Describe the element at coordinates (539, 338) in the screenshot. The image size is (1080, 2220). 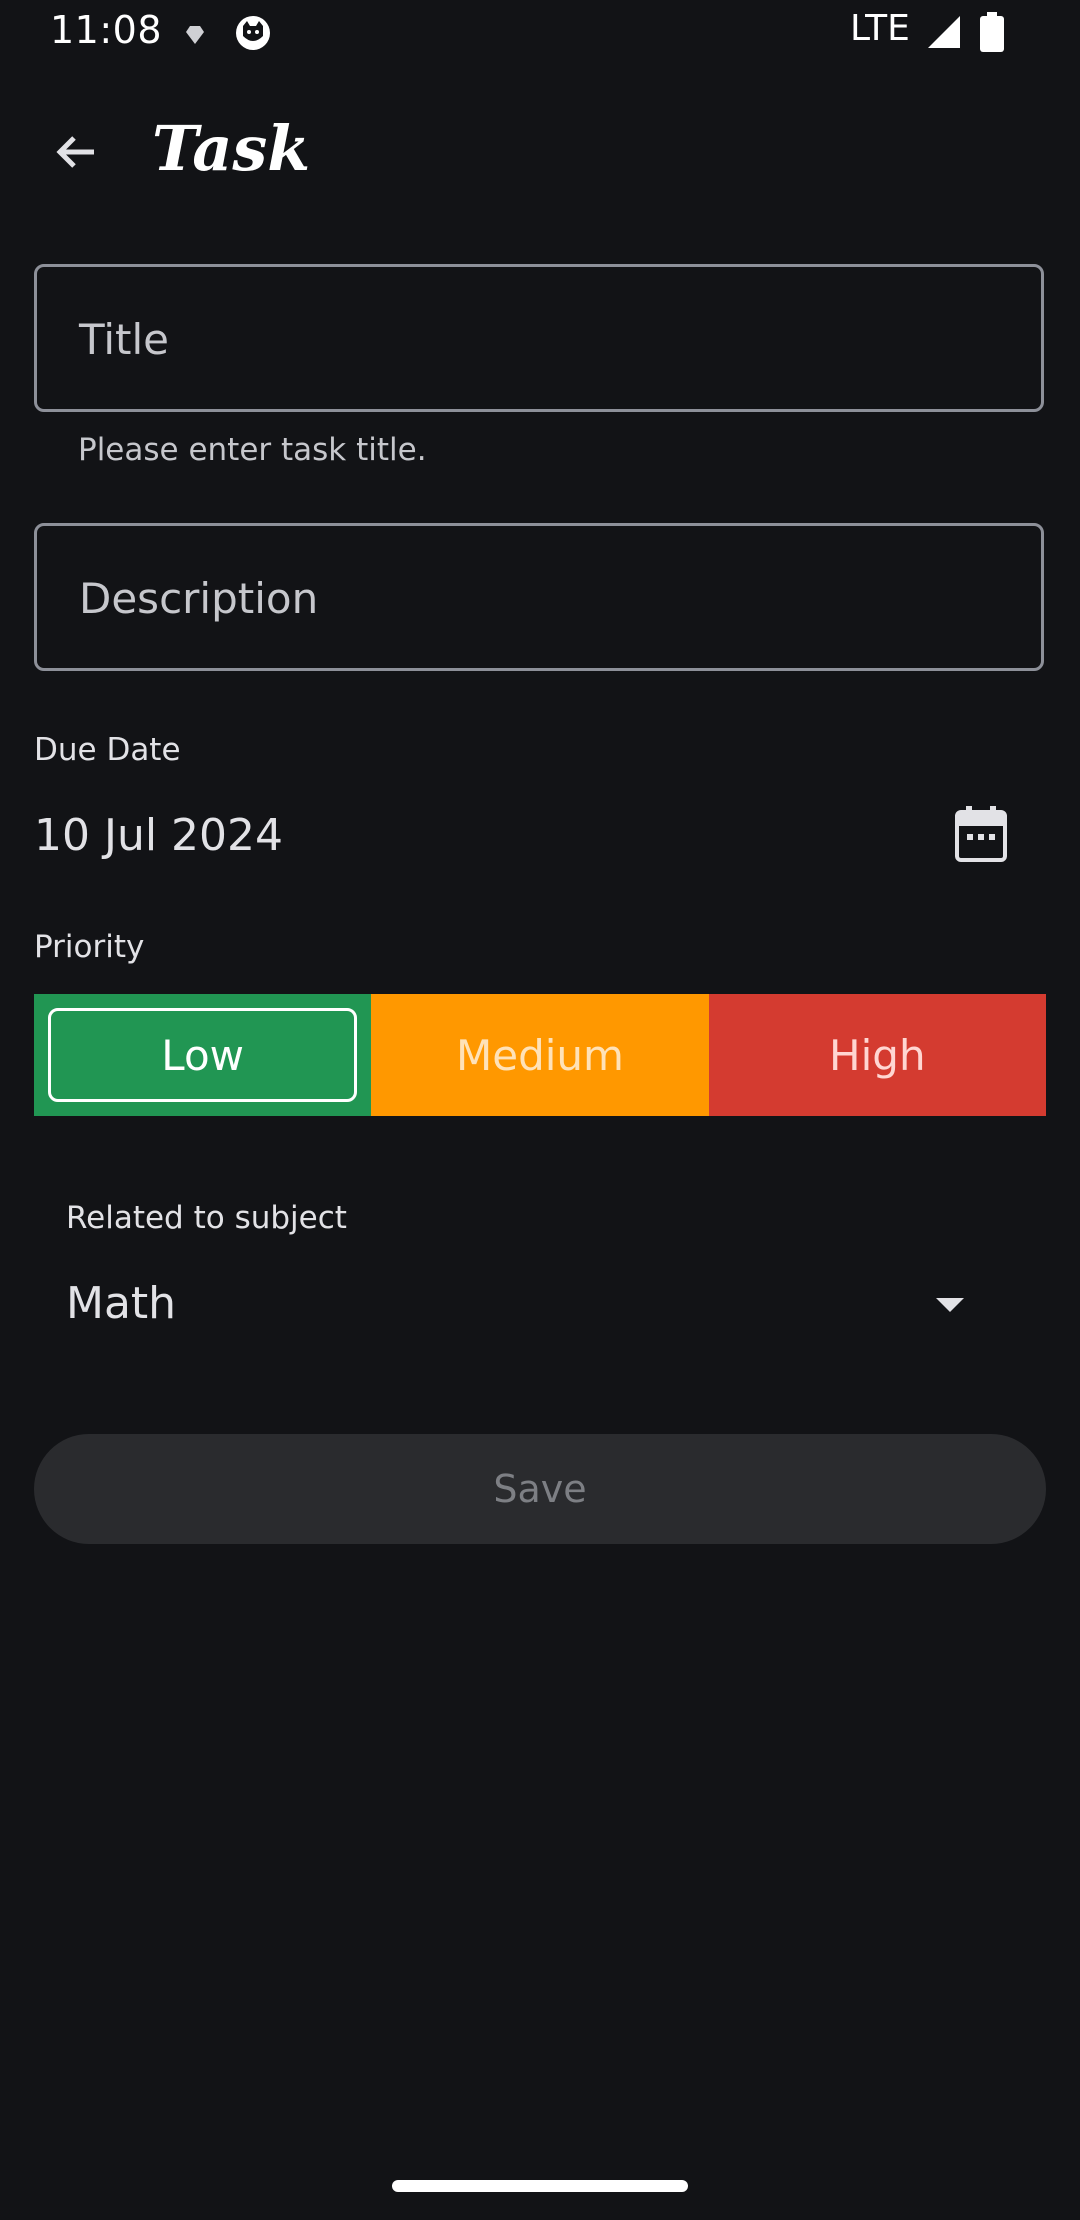
I see `title-field: Title` at that location.